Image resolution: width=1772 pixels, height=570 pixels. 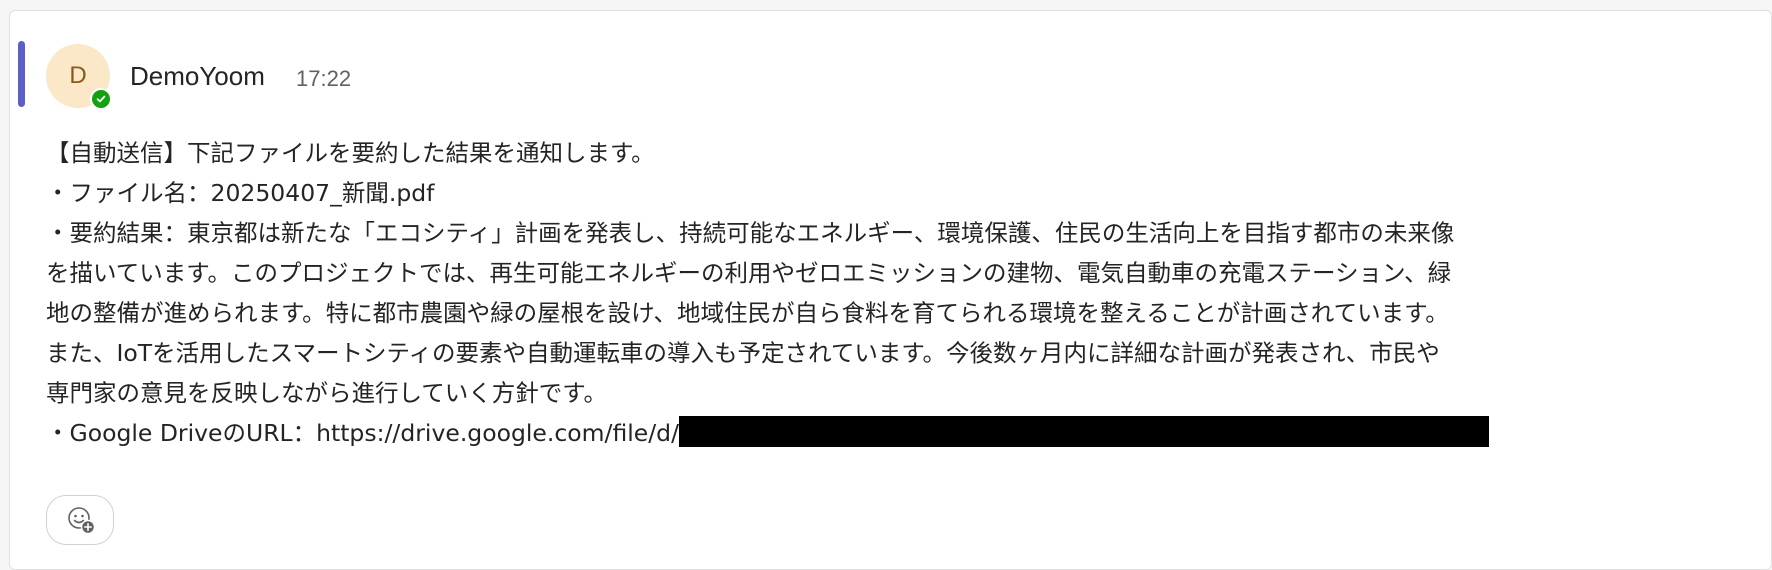 I want to click on message-line: 専門家の意見を反映しながら進行していく方針です。, so click(x=326, y=393).